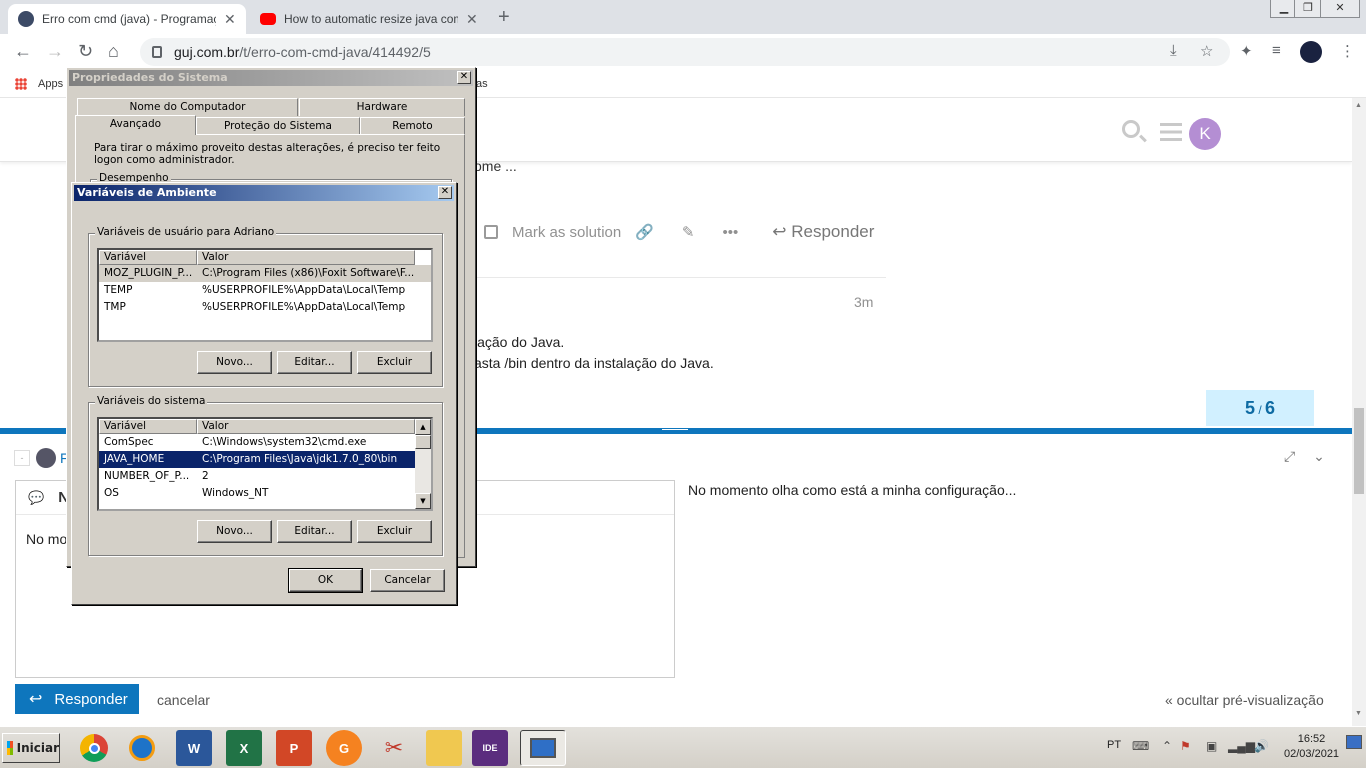 The width and height of the screenshot is (1366, 768). I want to click on reload-icon: ↻, so click(85, 51).